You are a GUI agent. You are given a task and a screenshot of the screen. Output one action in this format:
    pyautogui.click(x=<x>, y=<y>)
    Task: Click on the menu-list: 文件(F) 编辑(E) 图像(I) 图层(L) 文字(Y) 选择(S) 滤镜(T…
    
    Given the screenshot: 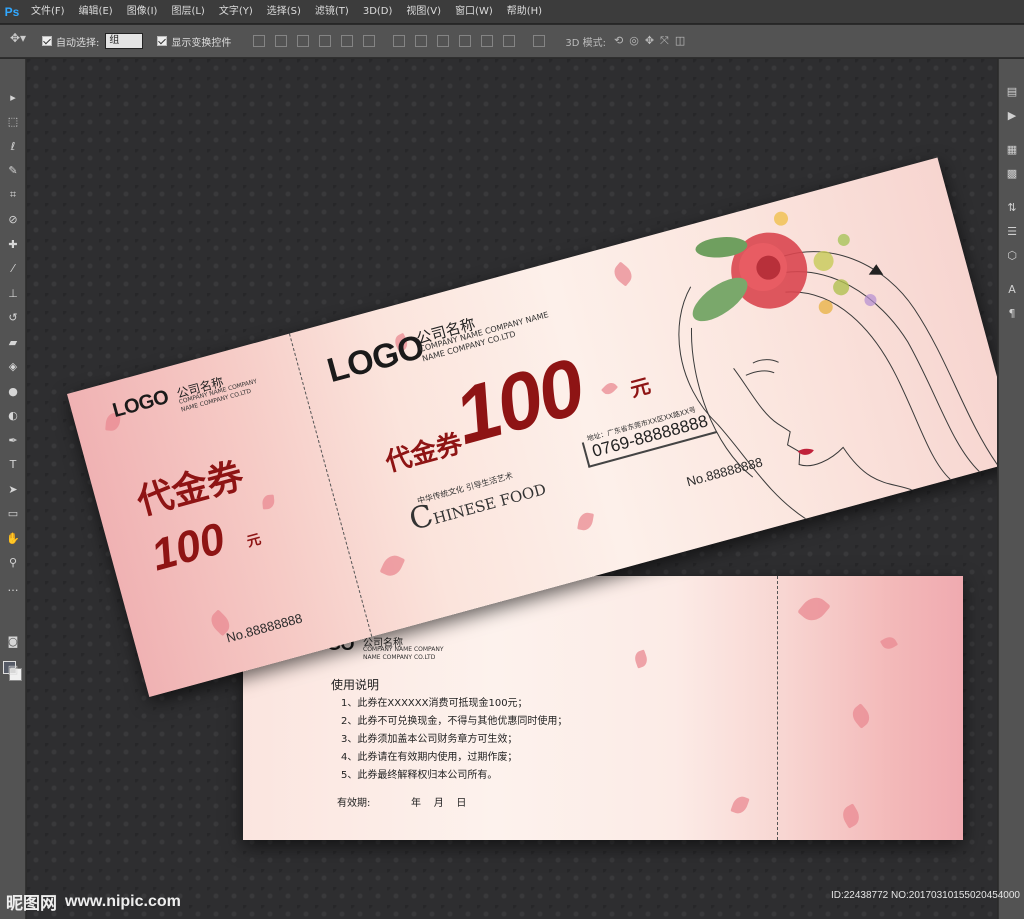 What is the action you would take?
    pyautogui.click(x=286, y=12)
    